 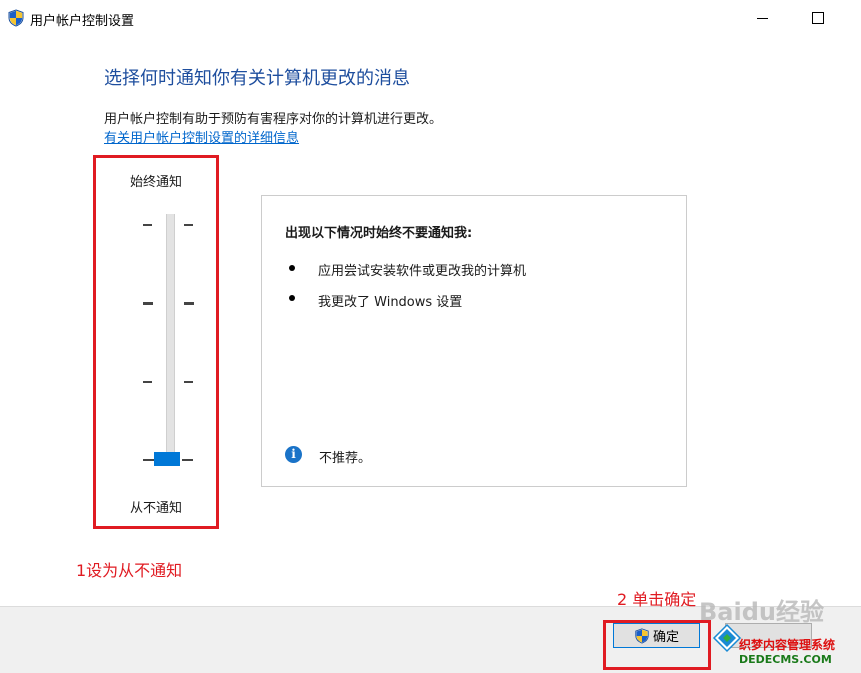 I want to click on title-bar: 用户帐户控制设置, so click(x=430, y=18).